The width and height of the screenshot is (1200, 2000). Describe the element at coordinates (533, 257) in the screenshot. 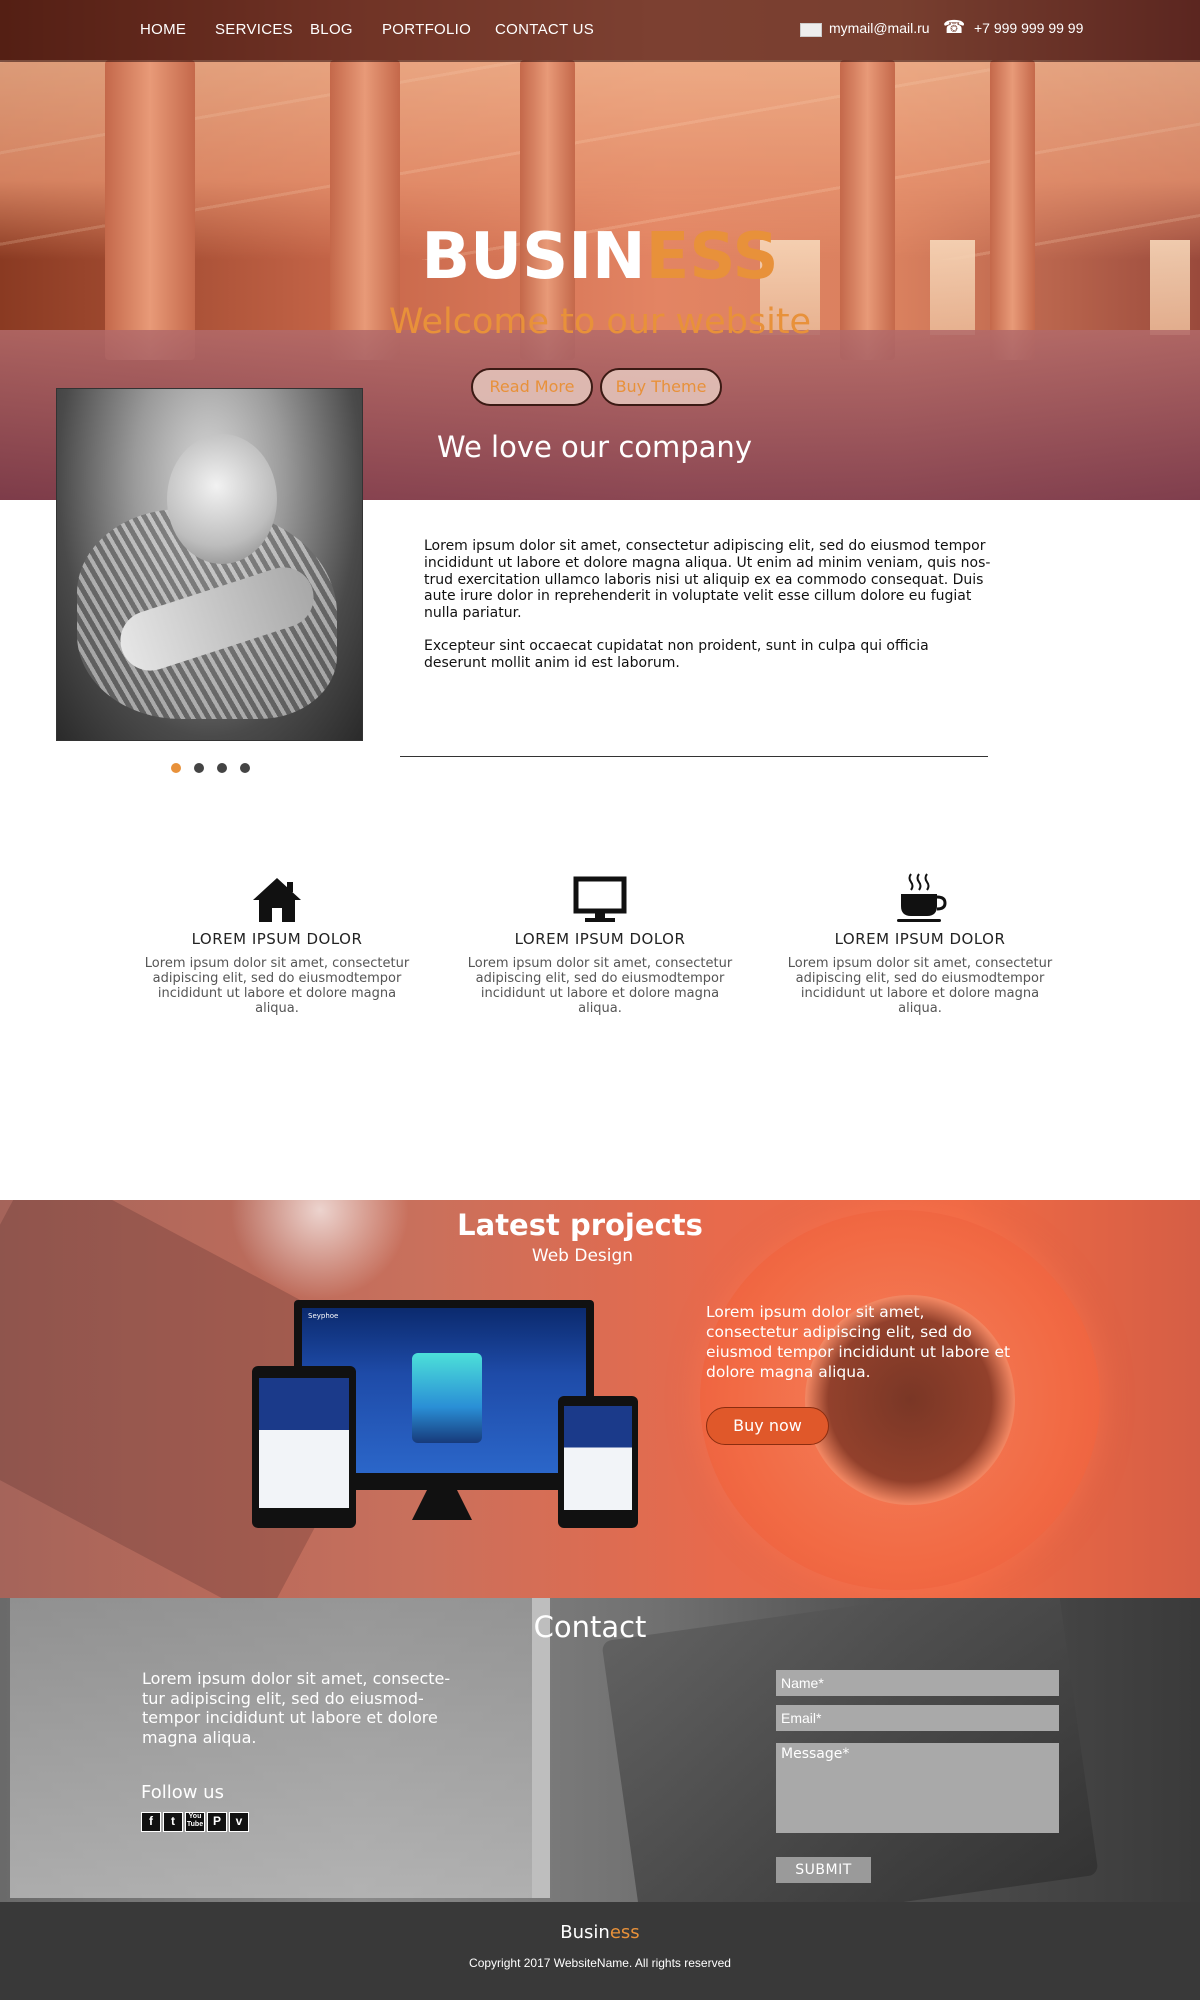

I see `brand-white: BUSIN` at that location.